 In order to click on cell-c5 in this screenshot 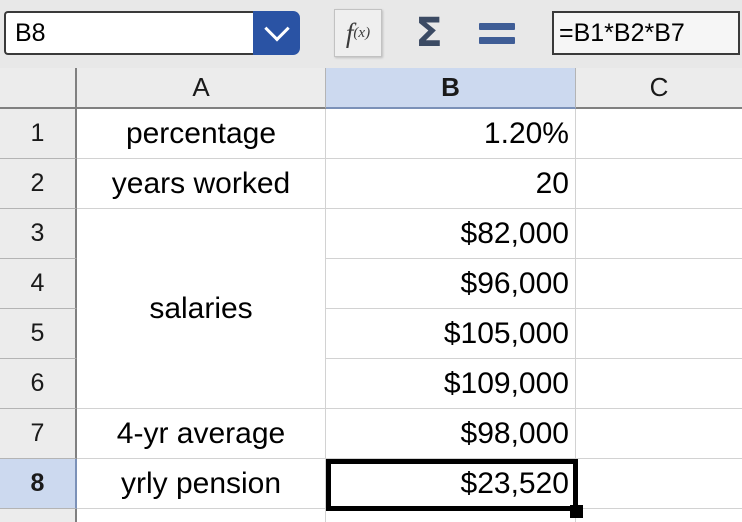, I will do `click(659, 334)`.